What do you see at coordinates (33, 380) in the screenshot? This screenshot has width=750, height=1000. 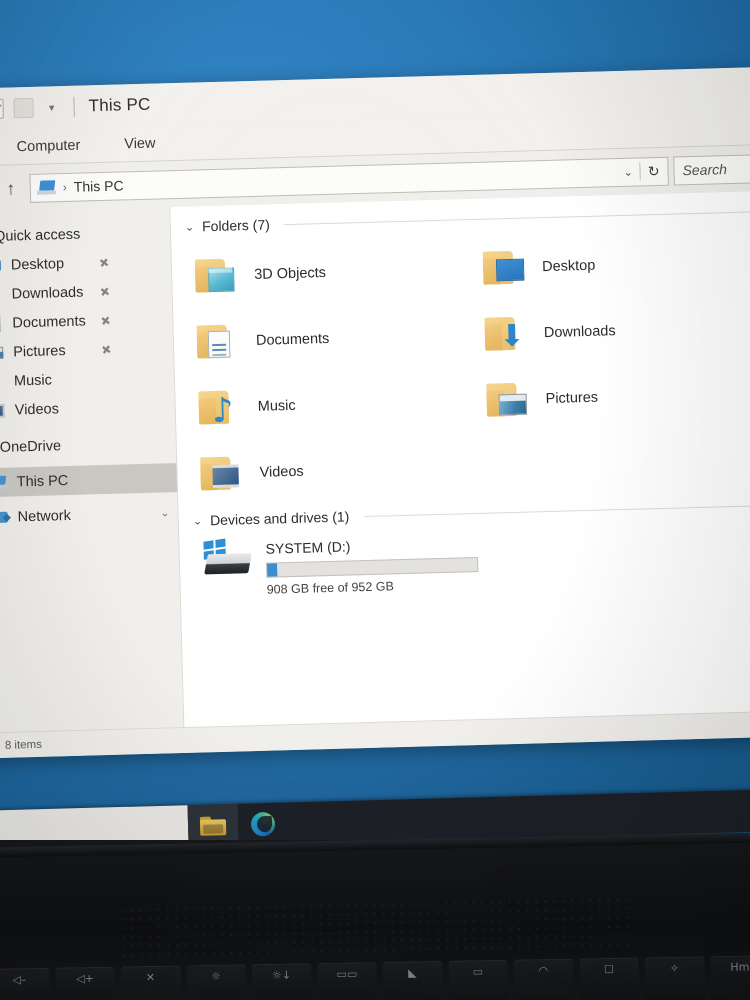 I see `sidebar-item-label: Music` at bounding box center [33, 380].